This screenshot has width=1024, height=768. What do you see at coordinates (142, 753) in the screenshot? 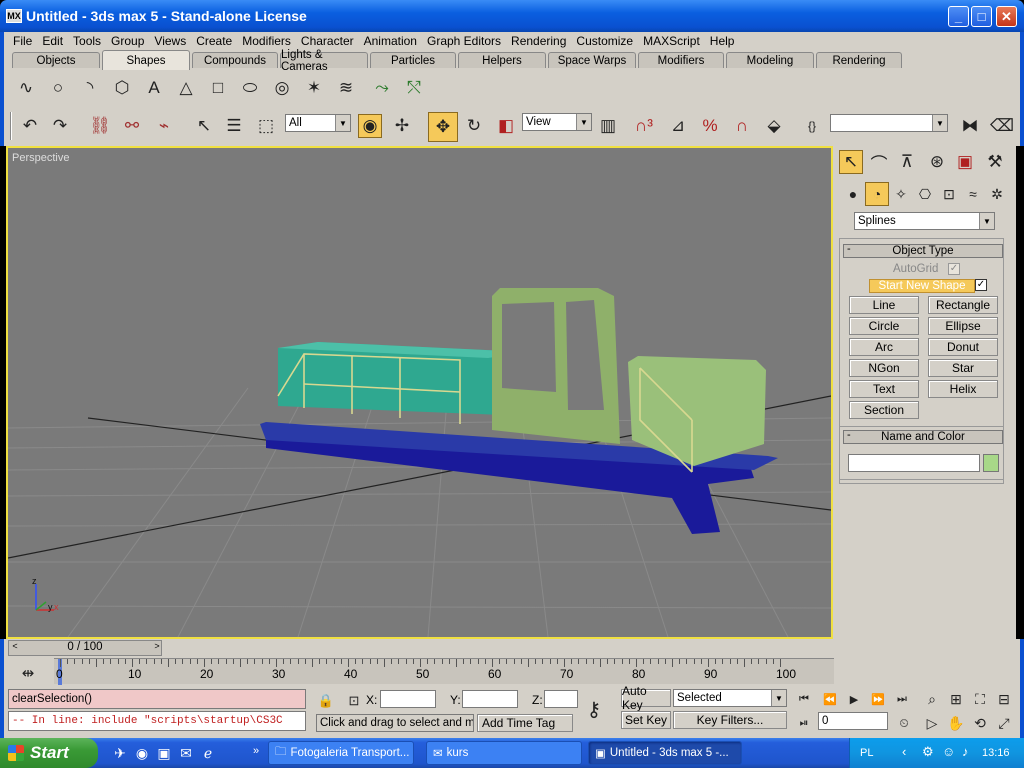
I see `quicklaunch-icon: ◉` at bounding box center [142, 753].